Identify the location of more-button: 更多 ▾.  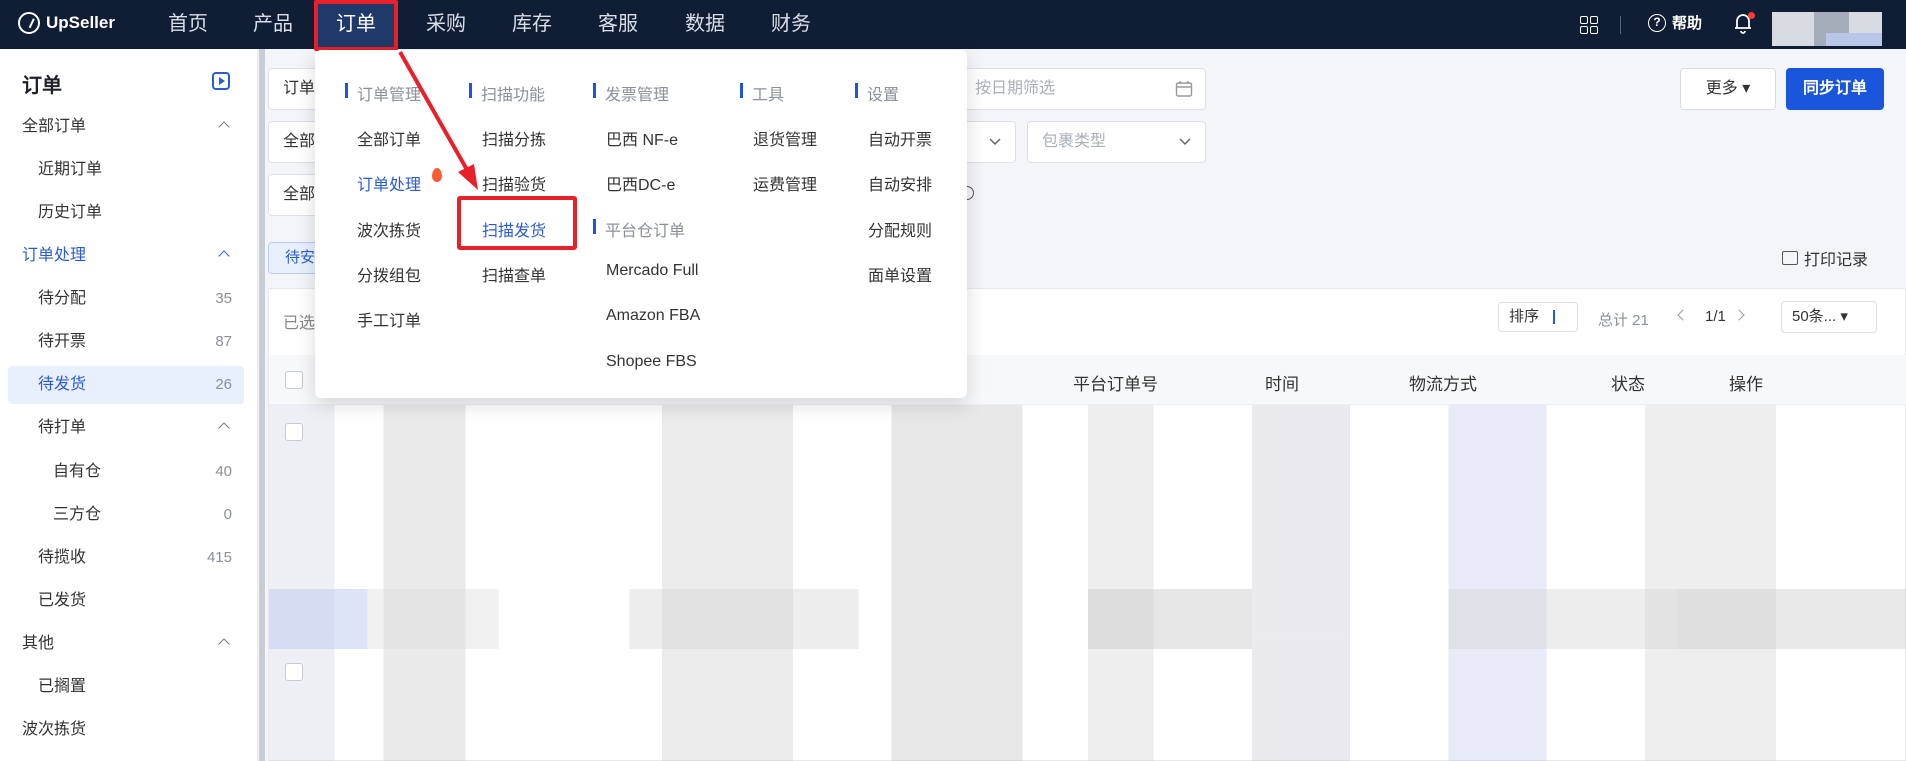
(1728, 89).